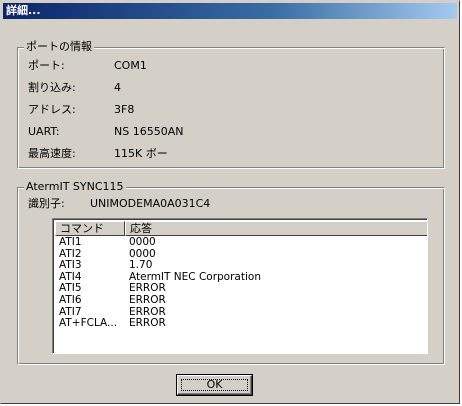 The width and height of the screenshot is (462, 406). Describe the element at coordinates (70, 289) in the screenshot. I see `command-cell: ATI5` at that location.